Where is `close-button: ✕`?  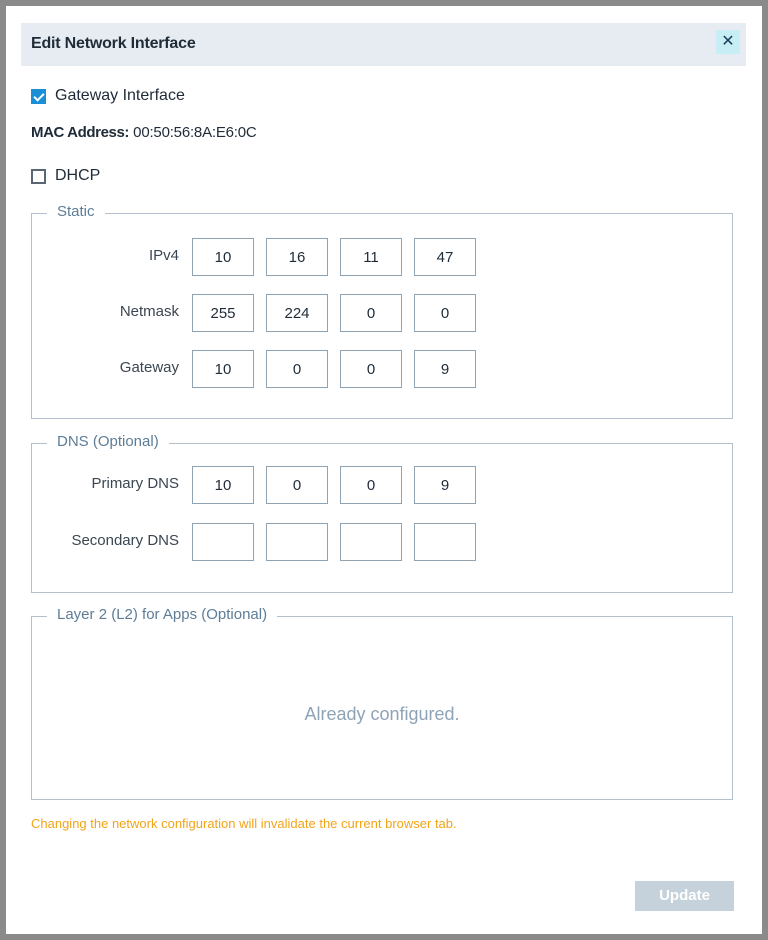
close-button: ✕ is located at coordinates (728, 42).